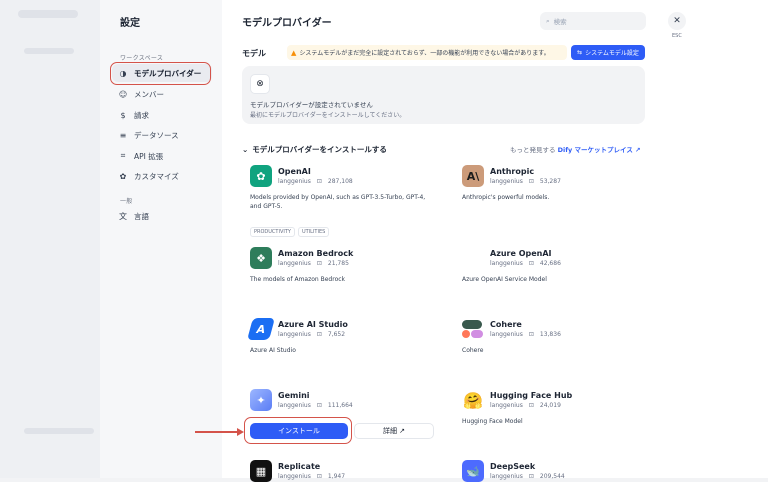  What do you see at coordinates (327, 114) in the screenshot?
I see `empty-subtitle: 最初にモデルプロバイダーをインストールしてください。` at bounding box center [327, 114].